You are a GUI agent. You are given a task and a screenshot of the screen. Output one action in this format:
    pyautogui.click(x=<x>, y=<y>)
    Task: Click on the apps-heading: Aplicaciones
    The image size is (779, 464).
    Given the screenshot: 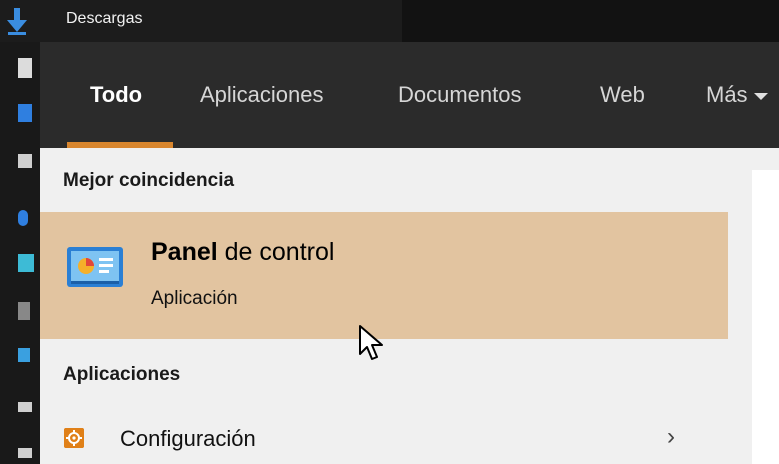 What is the action you would take?
    pyautogui.click(x=122, y=374)
    